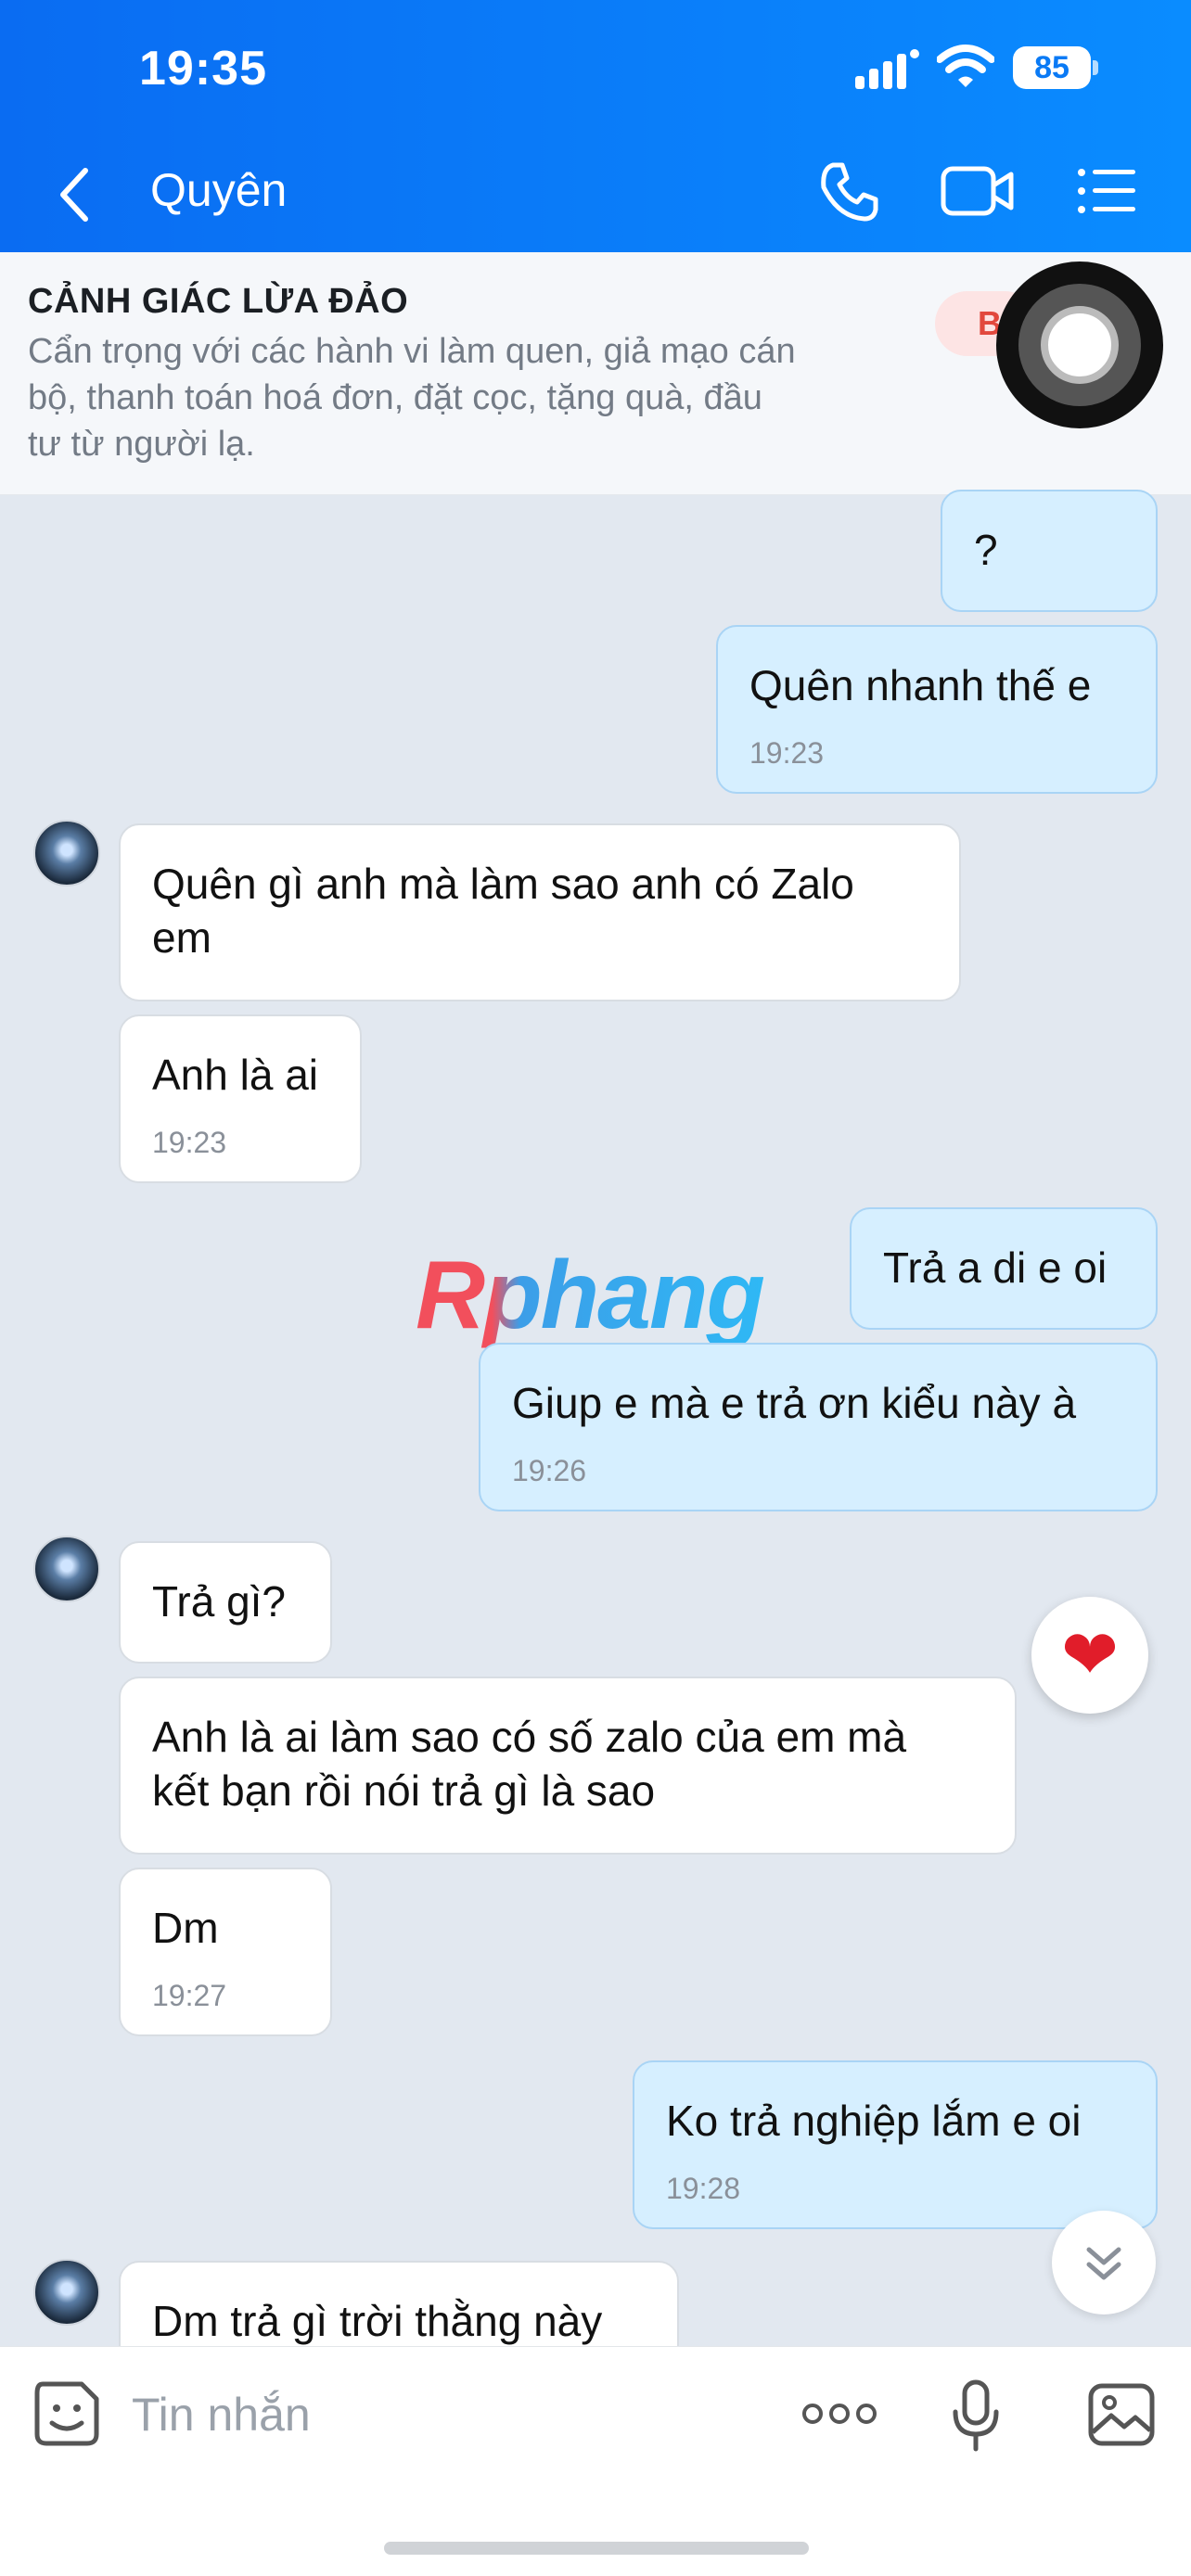 The image size is (1191, 2576). I want to click on message-input-bar, so click(595, 2461).